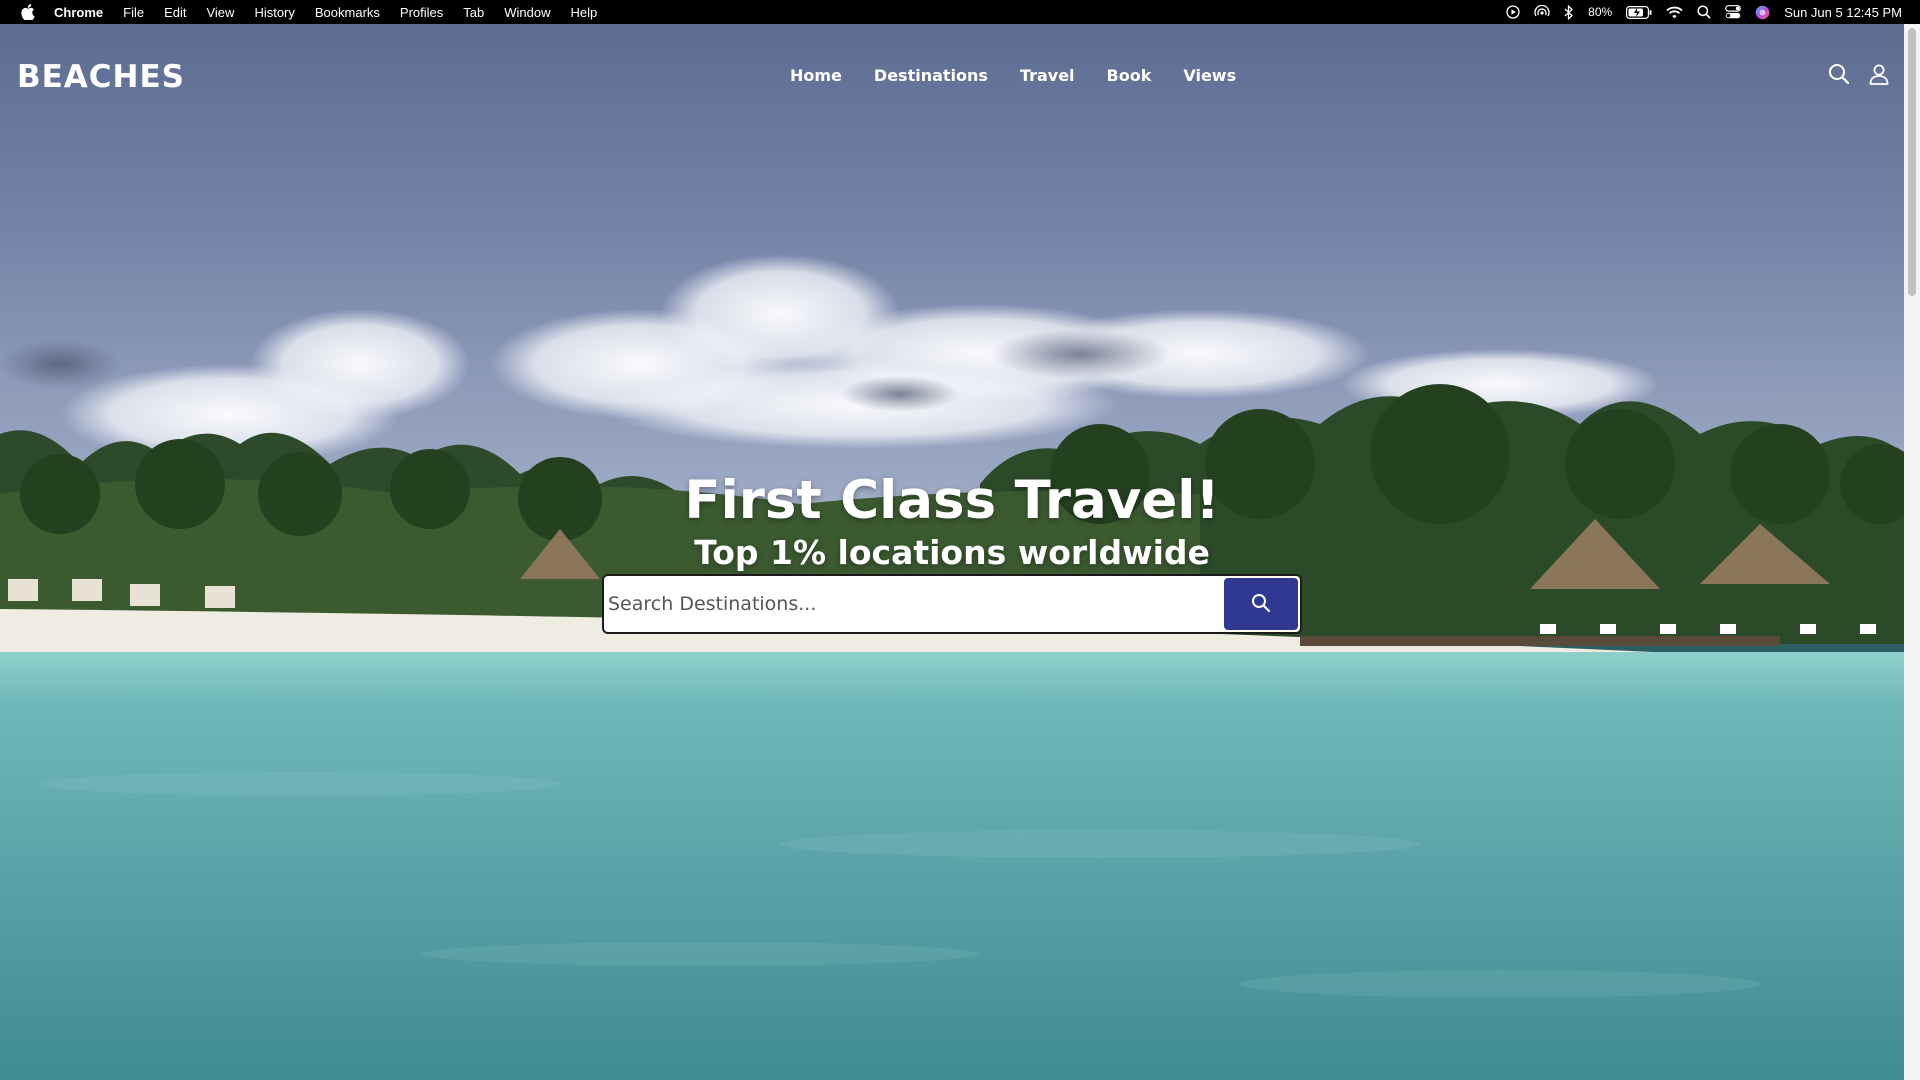  Describe the element at coordinates (1013, 75) in the screenshot. I see `main-nav: Home Destinations Travel Book Views` at that location.